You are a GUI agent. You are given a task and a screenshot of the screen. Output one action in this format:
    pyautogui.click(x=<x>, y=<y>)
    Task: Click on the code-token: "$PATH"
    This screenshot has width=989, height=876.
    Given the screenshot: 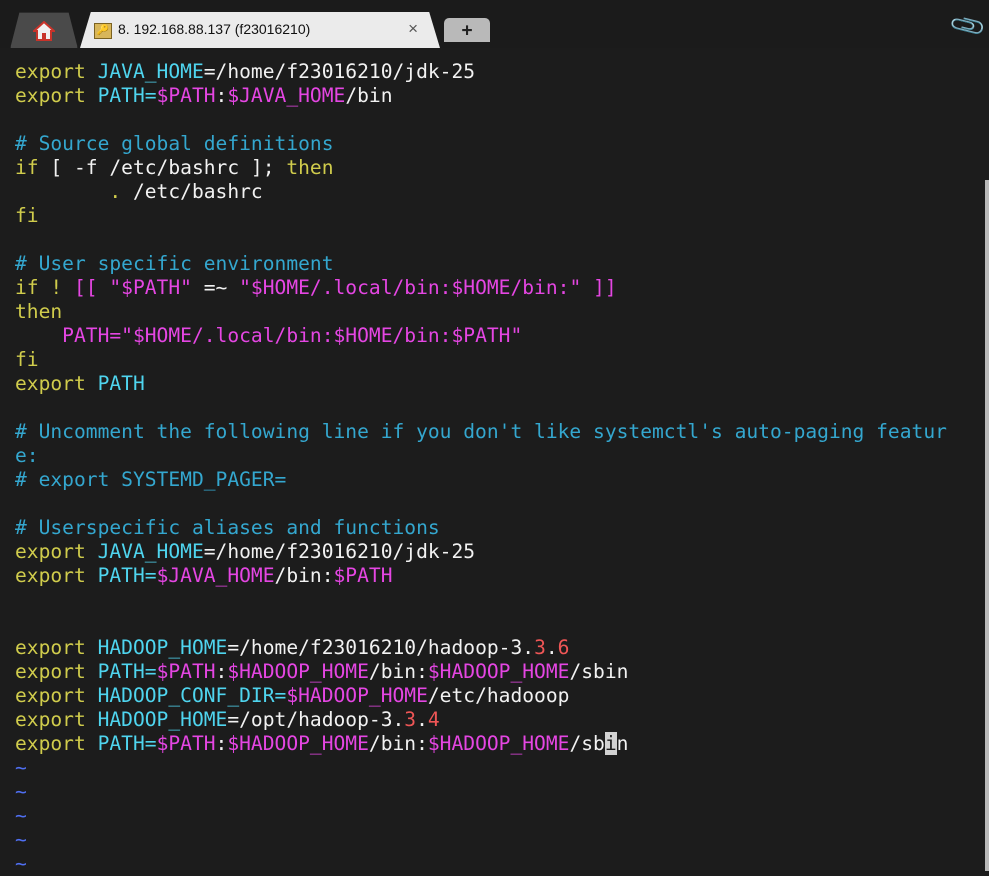 What is the action you would take?
    pyautogui.click(x=150, y=287)
    